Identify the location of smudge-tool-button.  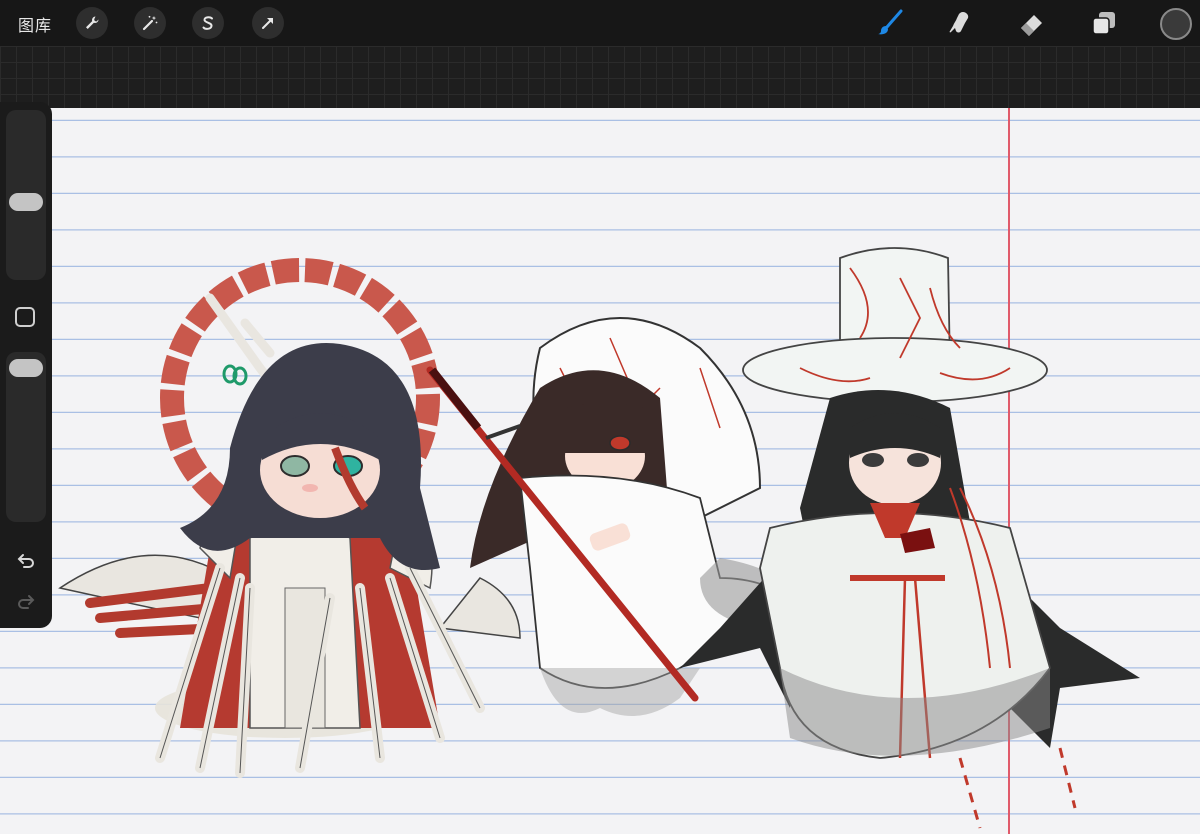
(961, 23).